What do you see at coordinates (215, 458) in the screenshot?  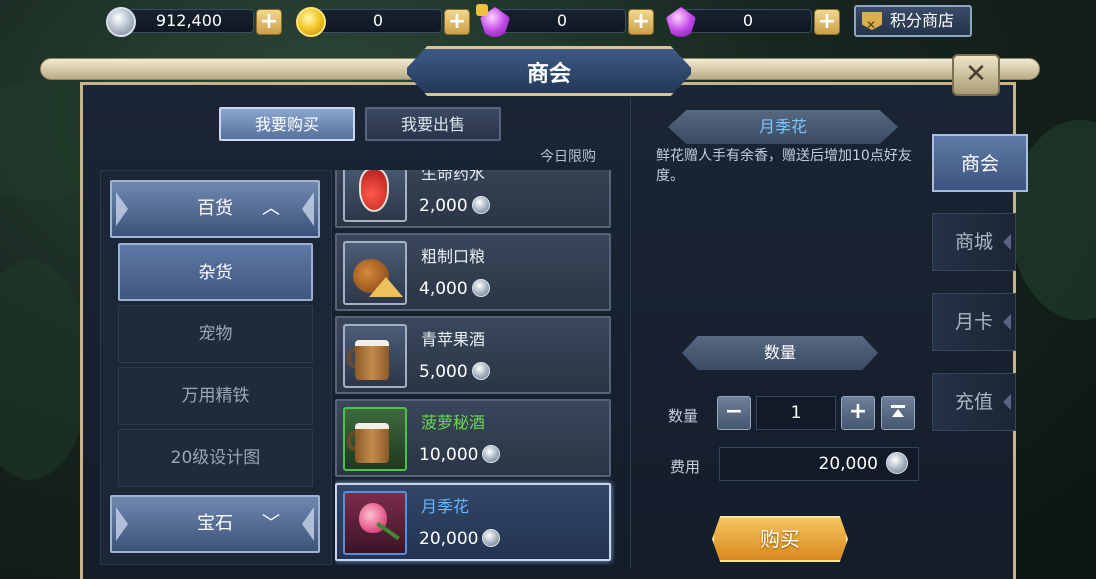 I see `subcategory-lv20-blueprints: 20级设计图` at bounding box center [215, 458].